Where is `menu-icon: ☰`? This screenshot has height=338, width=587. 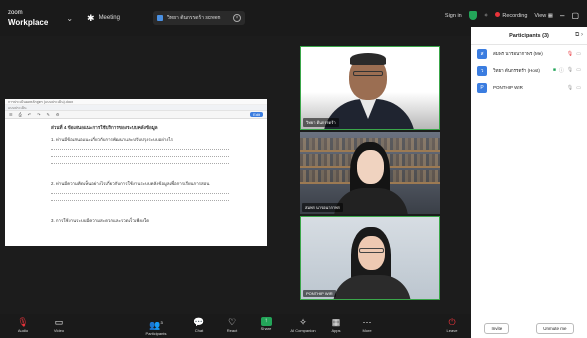
menu-icon: ☰ is located at coordinates (11, 114).